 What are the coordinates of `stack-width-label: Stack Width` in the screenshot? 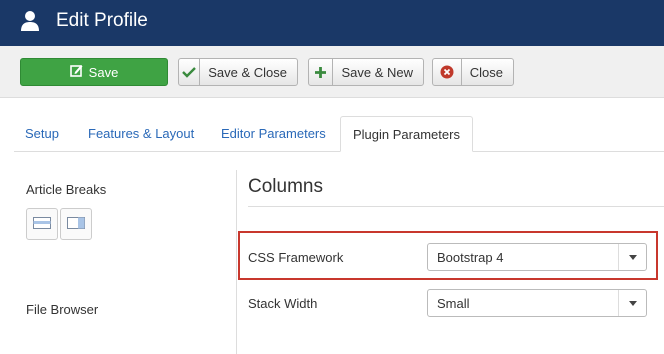 It's located at (283, 303).